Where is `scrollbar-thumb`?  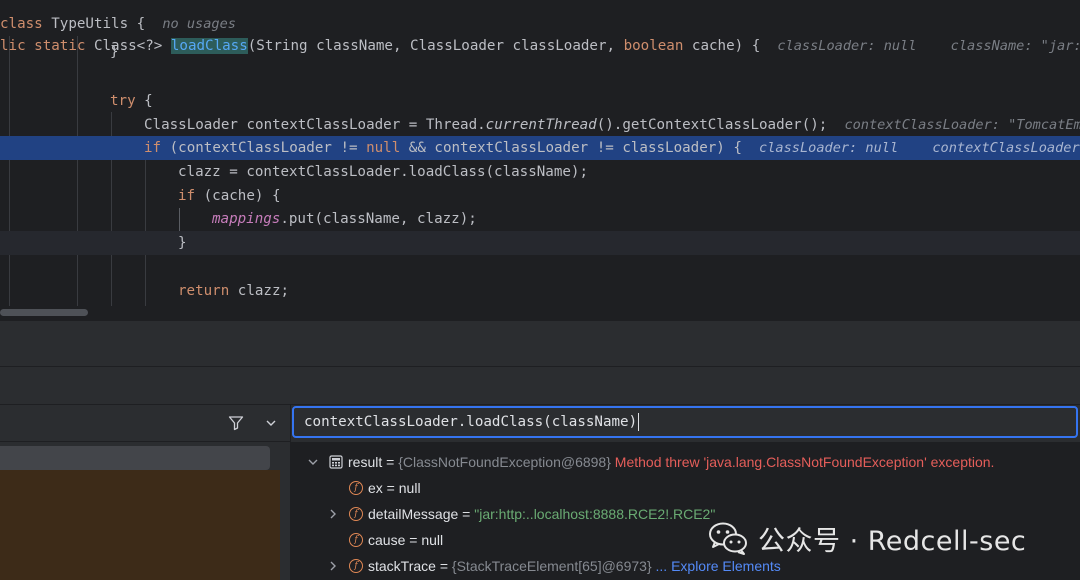
scrollbar-thumb is located at coordinates (44, 312).